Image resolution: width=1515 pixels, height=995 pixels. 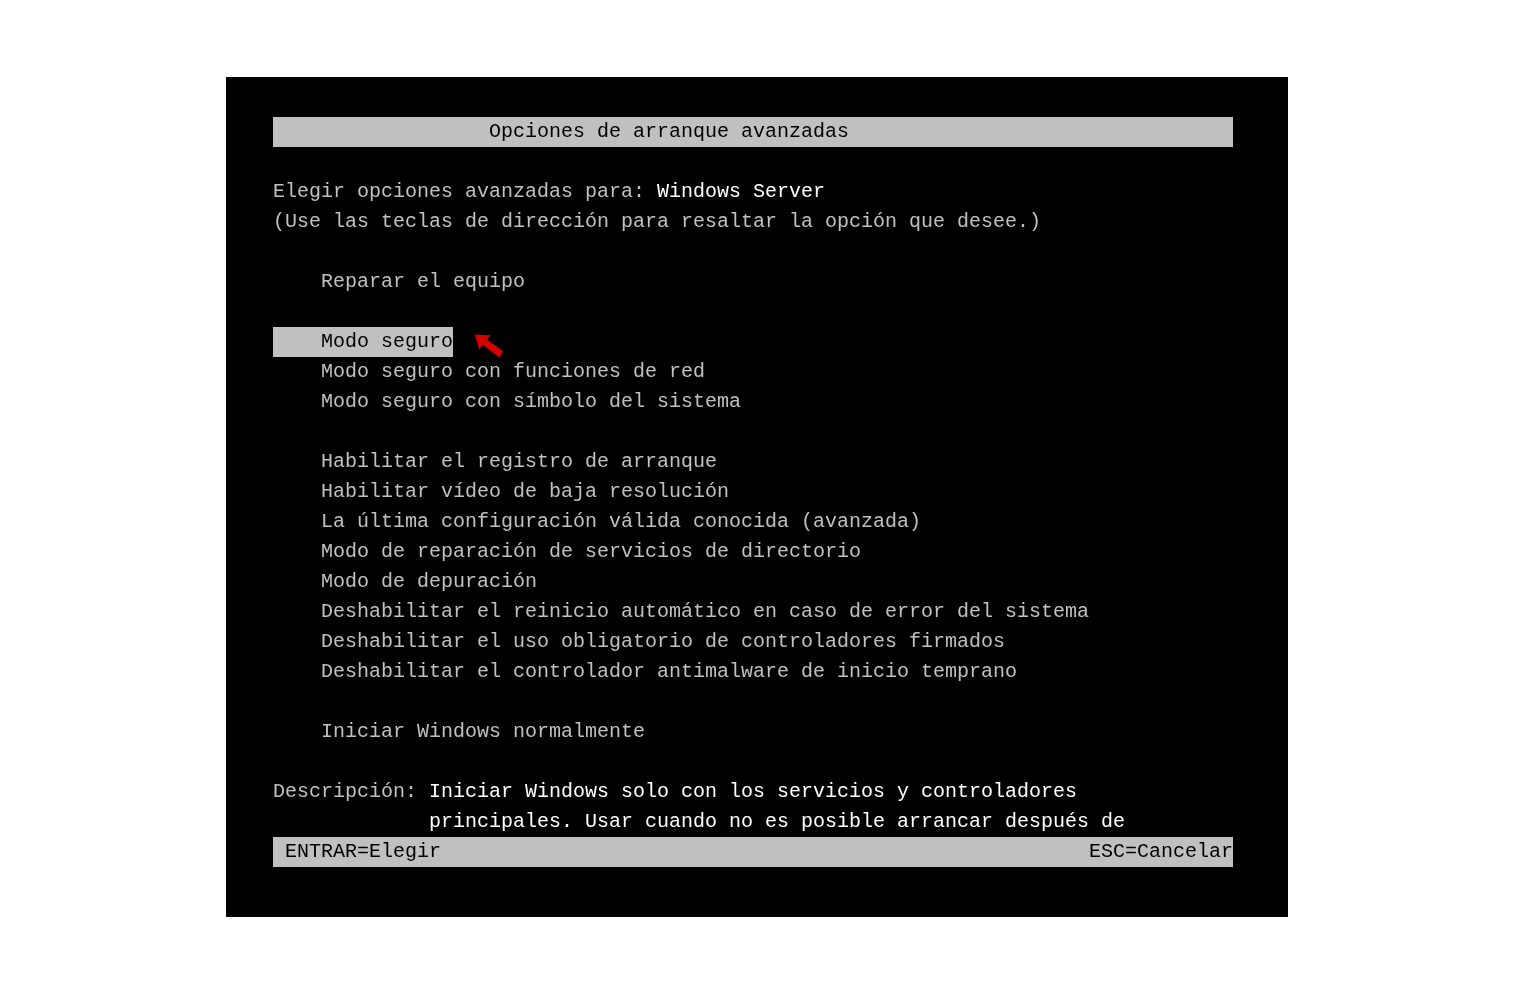 I want to click on menu-item: Modo de depuración, so click(x=405, y=582).